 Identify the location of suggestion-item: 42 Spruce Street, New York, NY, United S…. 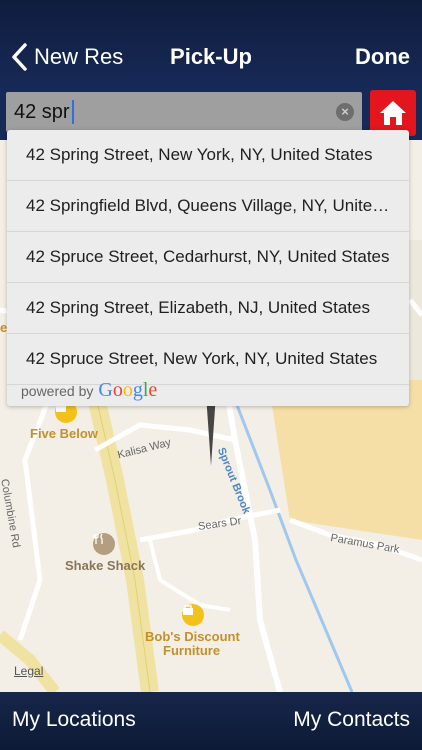
(208, 359).